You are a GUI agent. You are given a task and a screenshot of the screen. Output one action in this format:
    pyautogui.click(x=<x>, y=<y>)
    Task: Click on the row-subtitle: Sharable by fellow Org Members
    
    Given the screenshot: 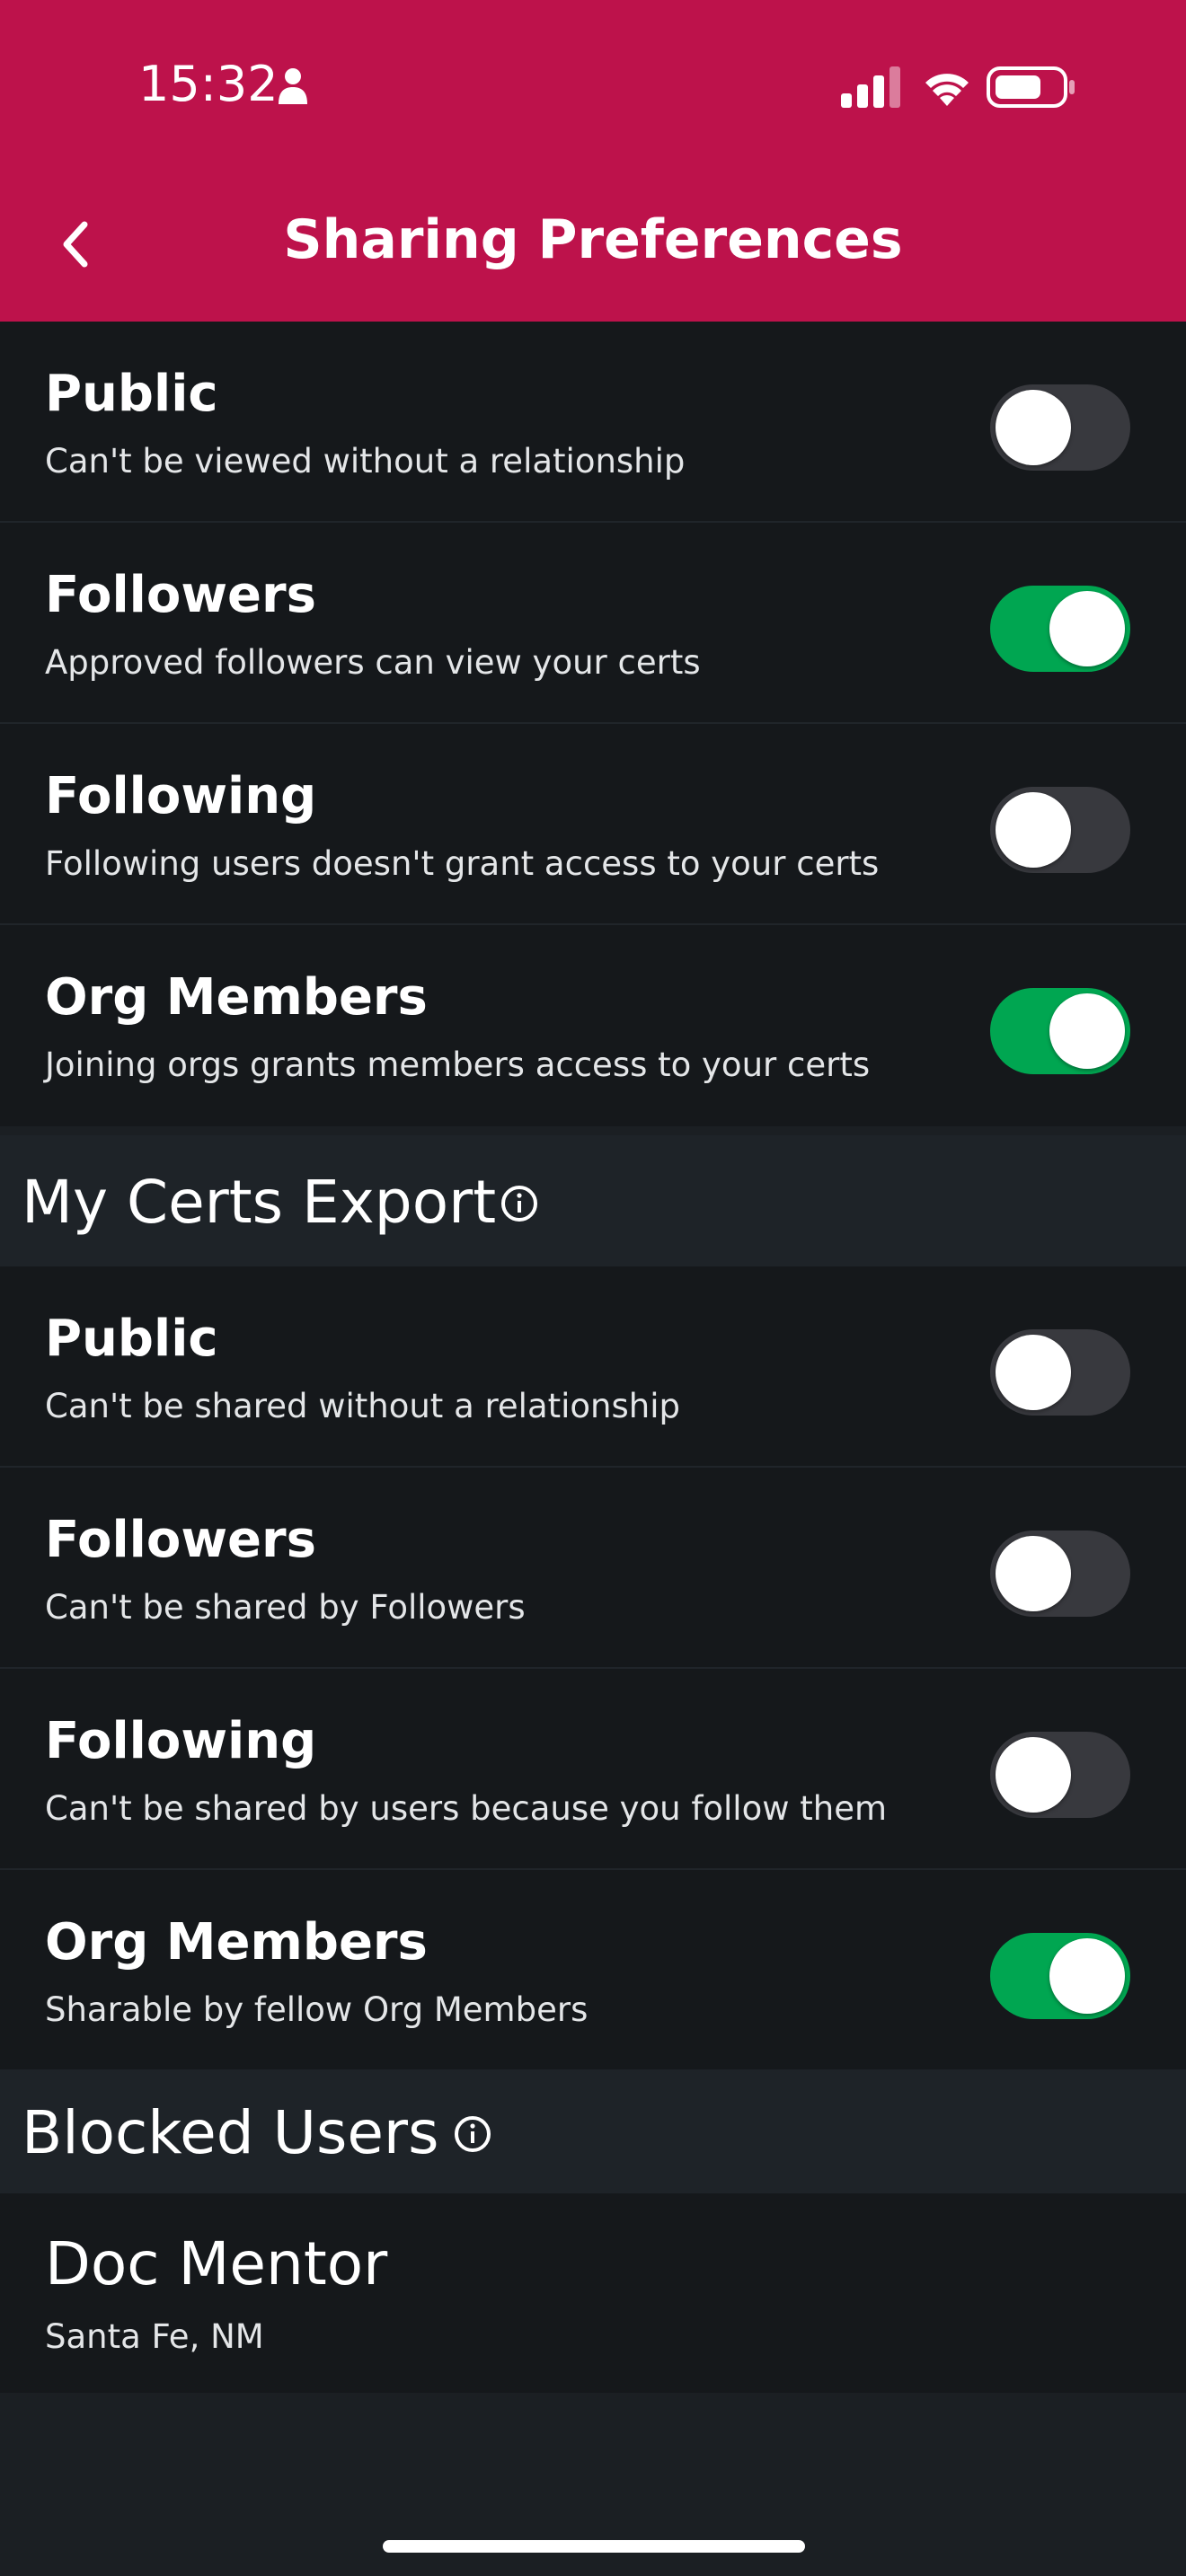 What is the action you would take?
    pyautogui.click(x=317, y=2009)
    